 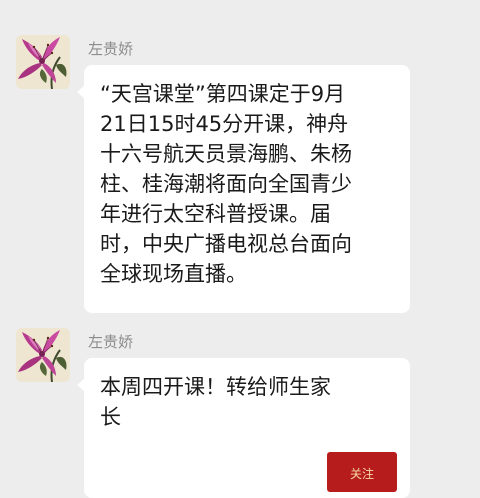 What do you see at coordinates (215, 214) in the screenshot?
I see `message-text-line: 年进行太空科普授课。届` at bounding box center [215, 214].